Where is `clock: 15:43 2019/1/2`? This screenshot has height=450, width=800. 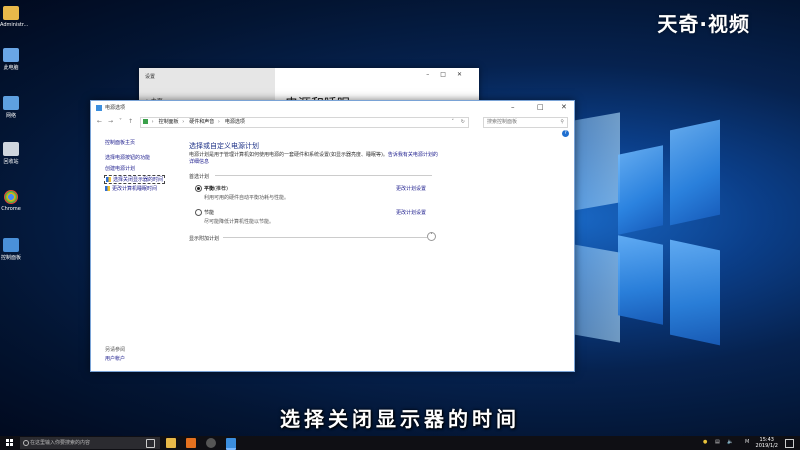
clock: 15:43 2019/1/2 is located at coordinates (767, 443).